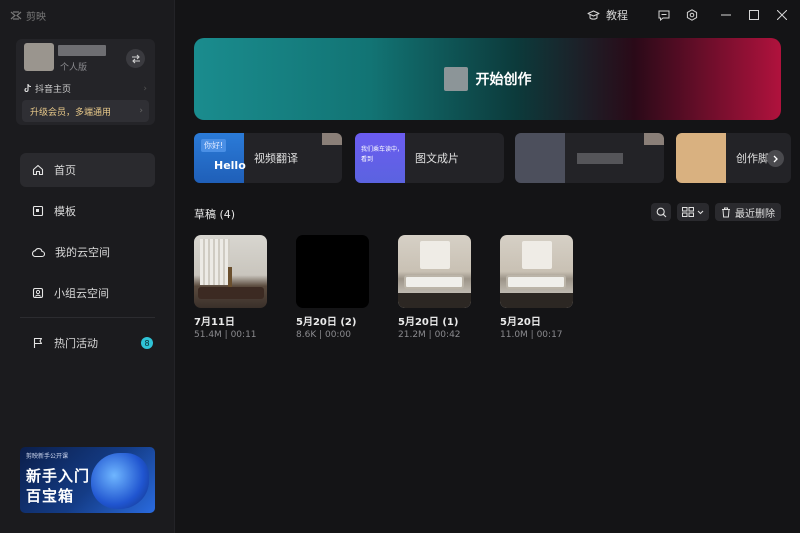  Describe the element at coordinates (692, 15) in the screenshot. I see `settings-button` at that location.